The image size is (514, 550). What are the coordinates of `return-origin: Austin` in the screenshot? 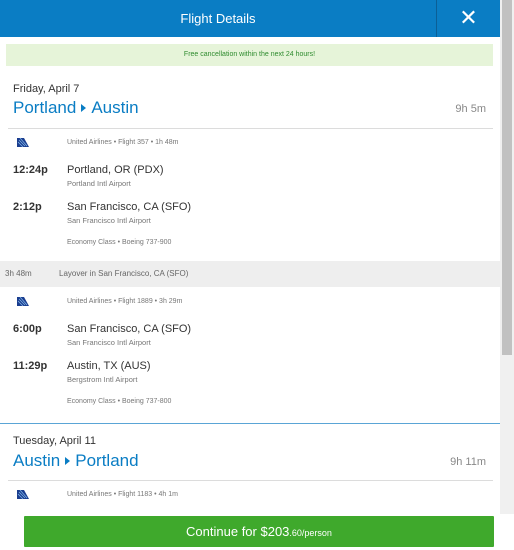 It's located at (37, 460).